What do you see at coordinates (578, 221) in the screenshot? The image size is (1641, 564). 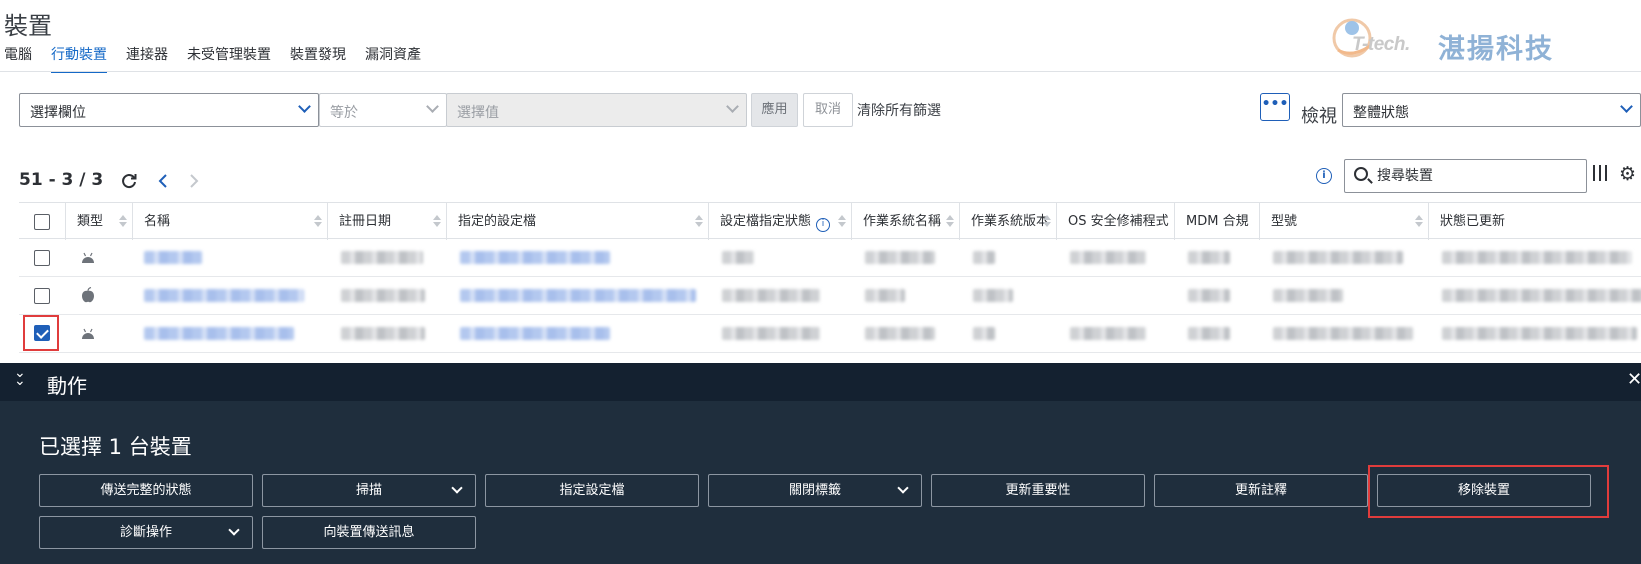 I see `column-assigned-profile: 指定的設定檔` at bounding box center [578, 221].